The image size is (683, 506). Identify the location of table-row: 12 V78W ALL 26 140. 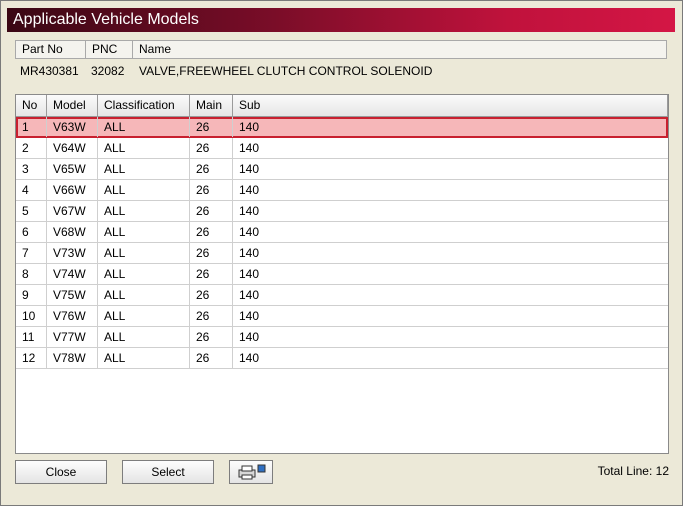
(342, 358).